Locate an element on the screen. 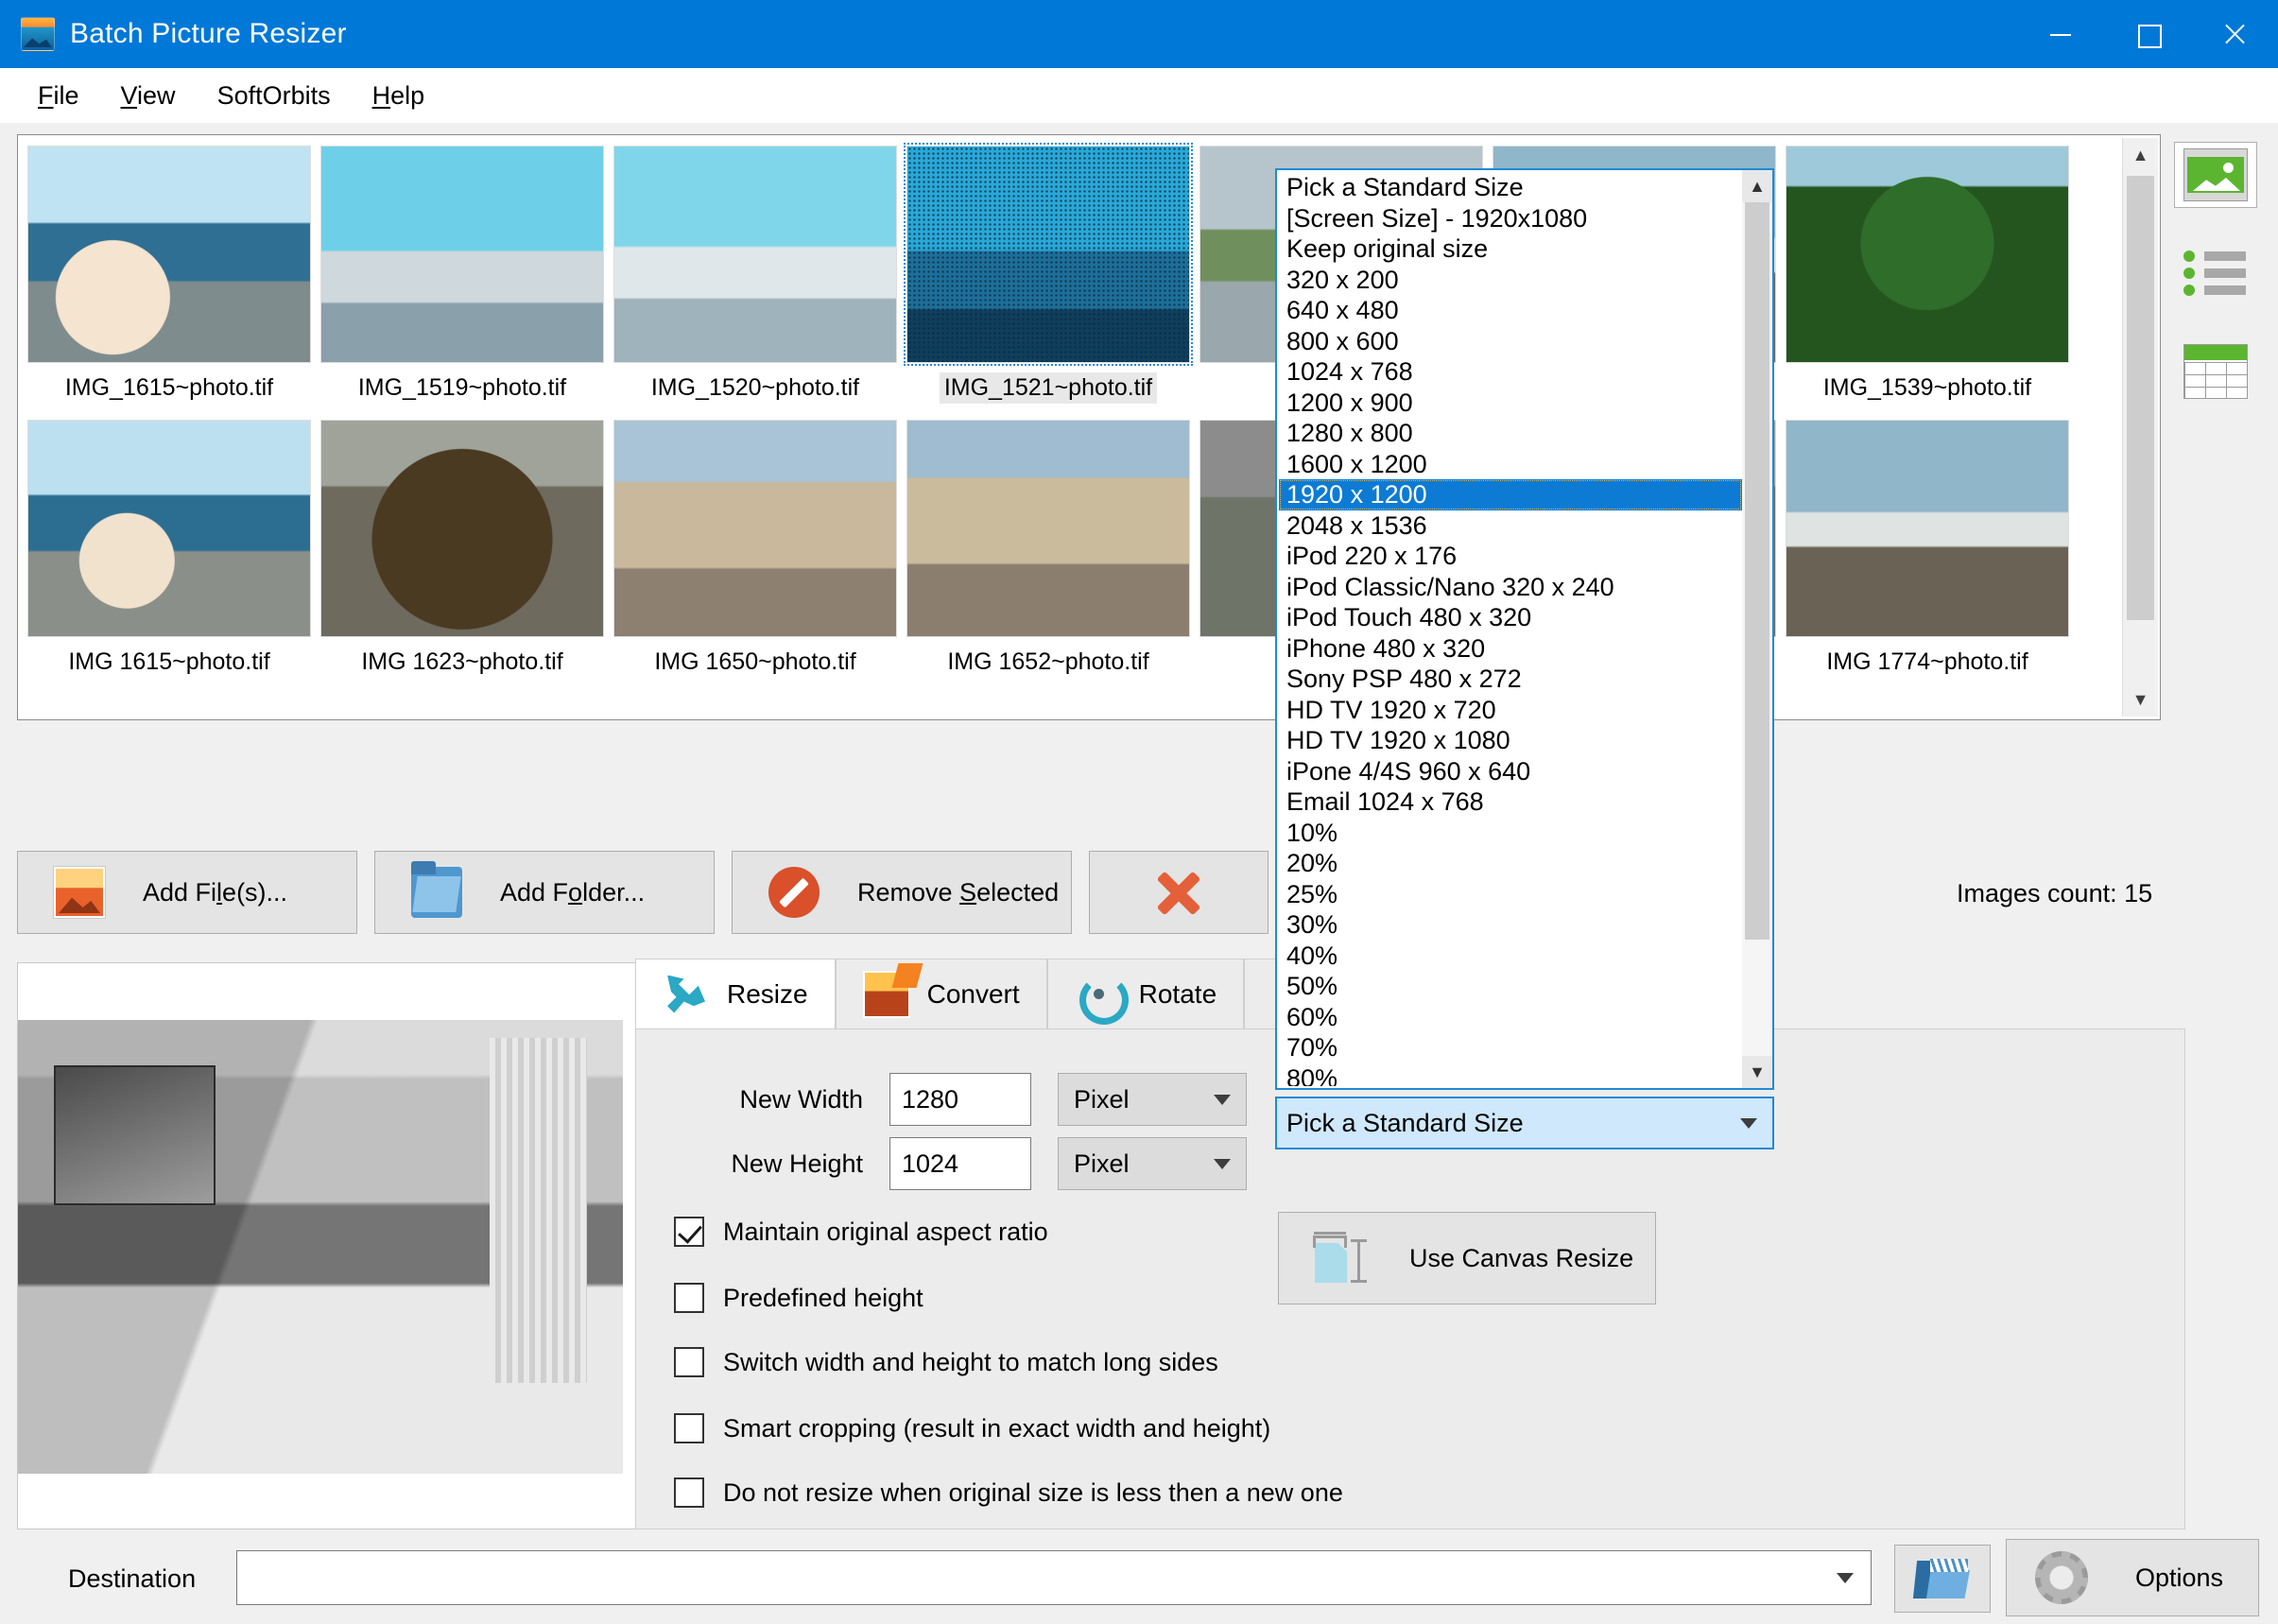 This screenshot has height=1624, width=2278. tab-resize: Resize is located at coordinates (735, 993).